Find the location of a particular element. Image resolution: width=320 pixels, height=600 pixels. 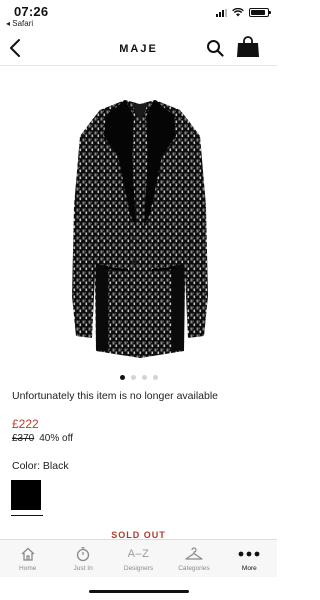

battery-icon is located at coordinates (260, 12).